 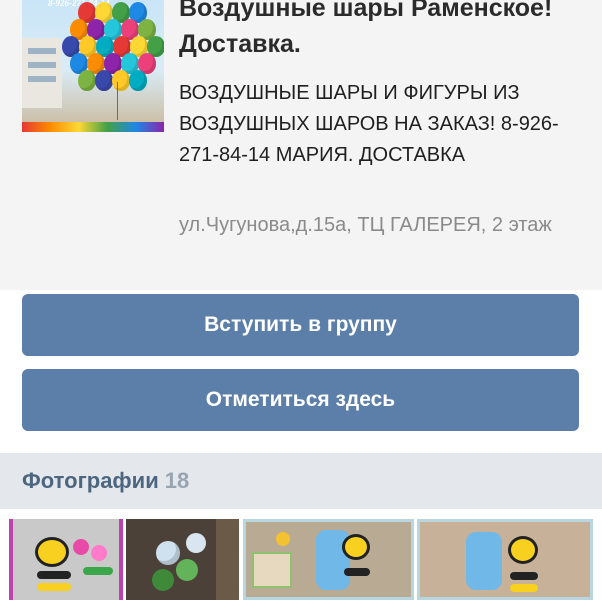 I want to click on avatar-rainbow-bar, so click(x=93, y=127).